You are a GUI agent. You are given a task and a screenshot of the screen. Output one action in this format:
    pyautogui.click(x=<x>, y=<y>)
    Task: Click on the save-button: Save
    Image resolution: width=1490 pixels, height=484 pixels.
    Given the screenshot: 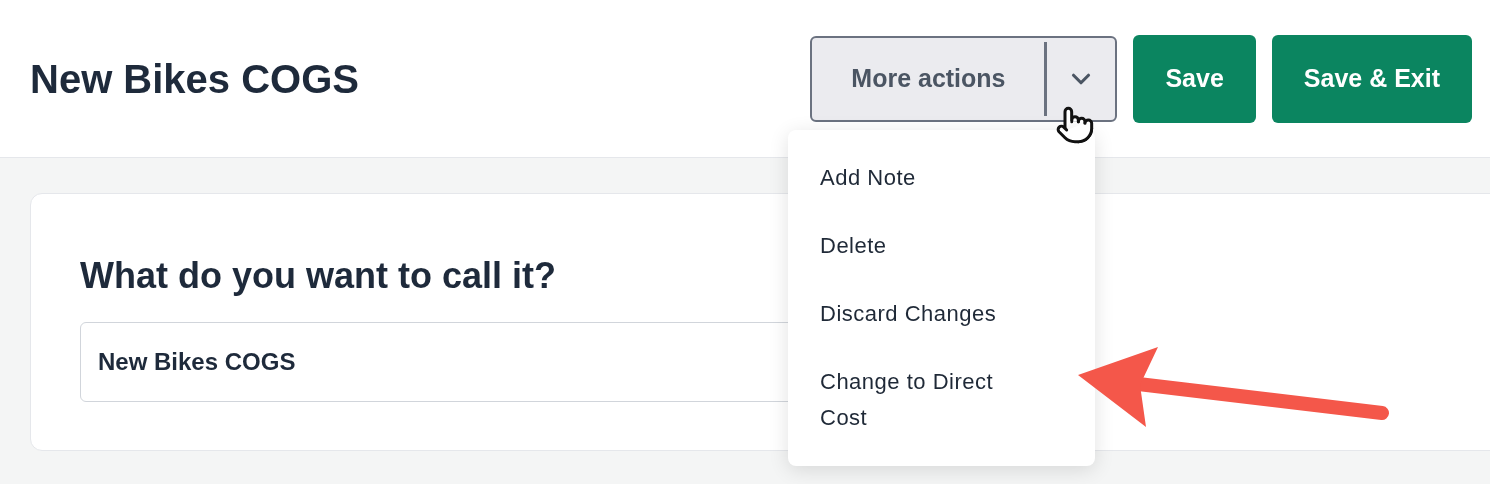 What is the action you would take?
    pyautogui.click(x=1194, y=79)
    